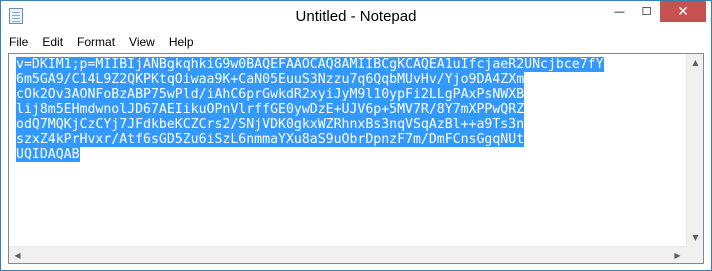  Describe the element at coordinates (356, 41) in the screenshot. I see `menu-bar: File Edit Format View Help` at that location.